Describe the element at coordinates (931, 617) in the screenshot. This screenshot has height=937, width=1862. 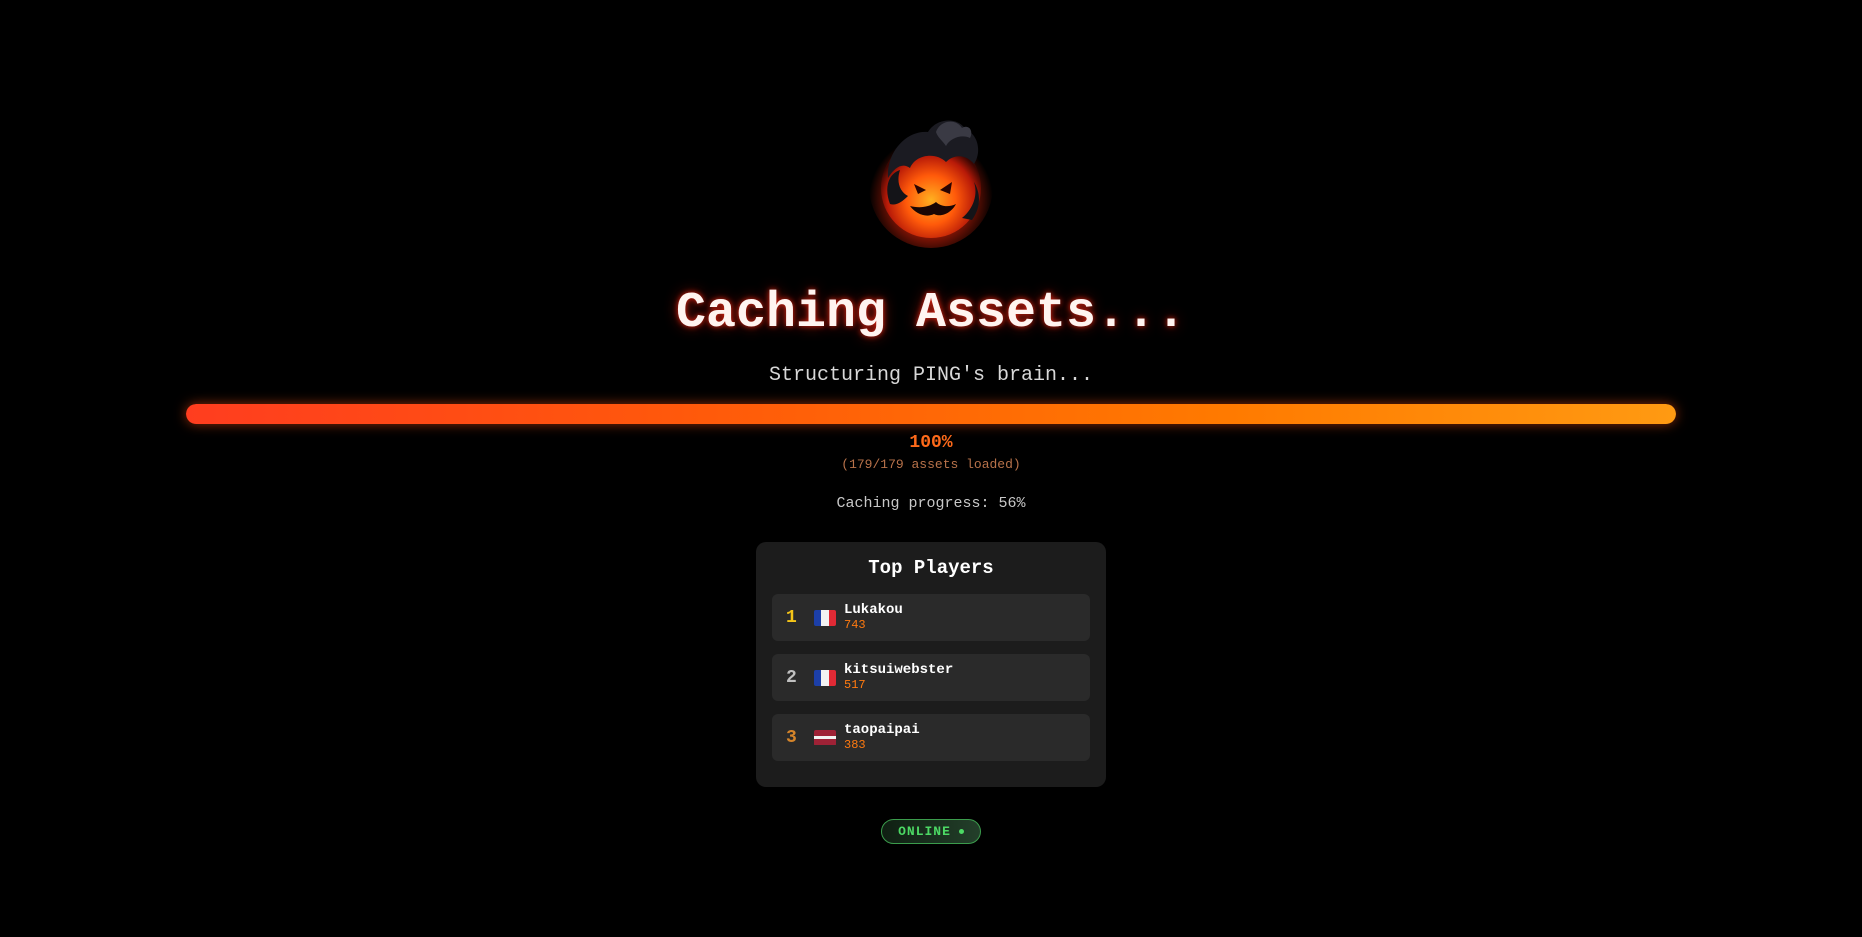
I see `leaderboard-row: 1 Lukakou 743` at that location.